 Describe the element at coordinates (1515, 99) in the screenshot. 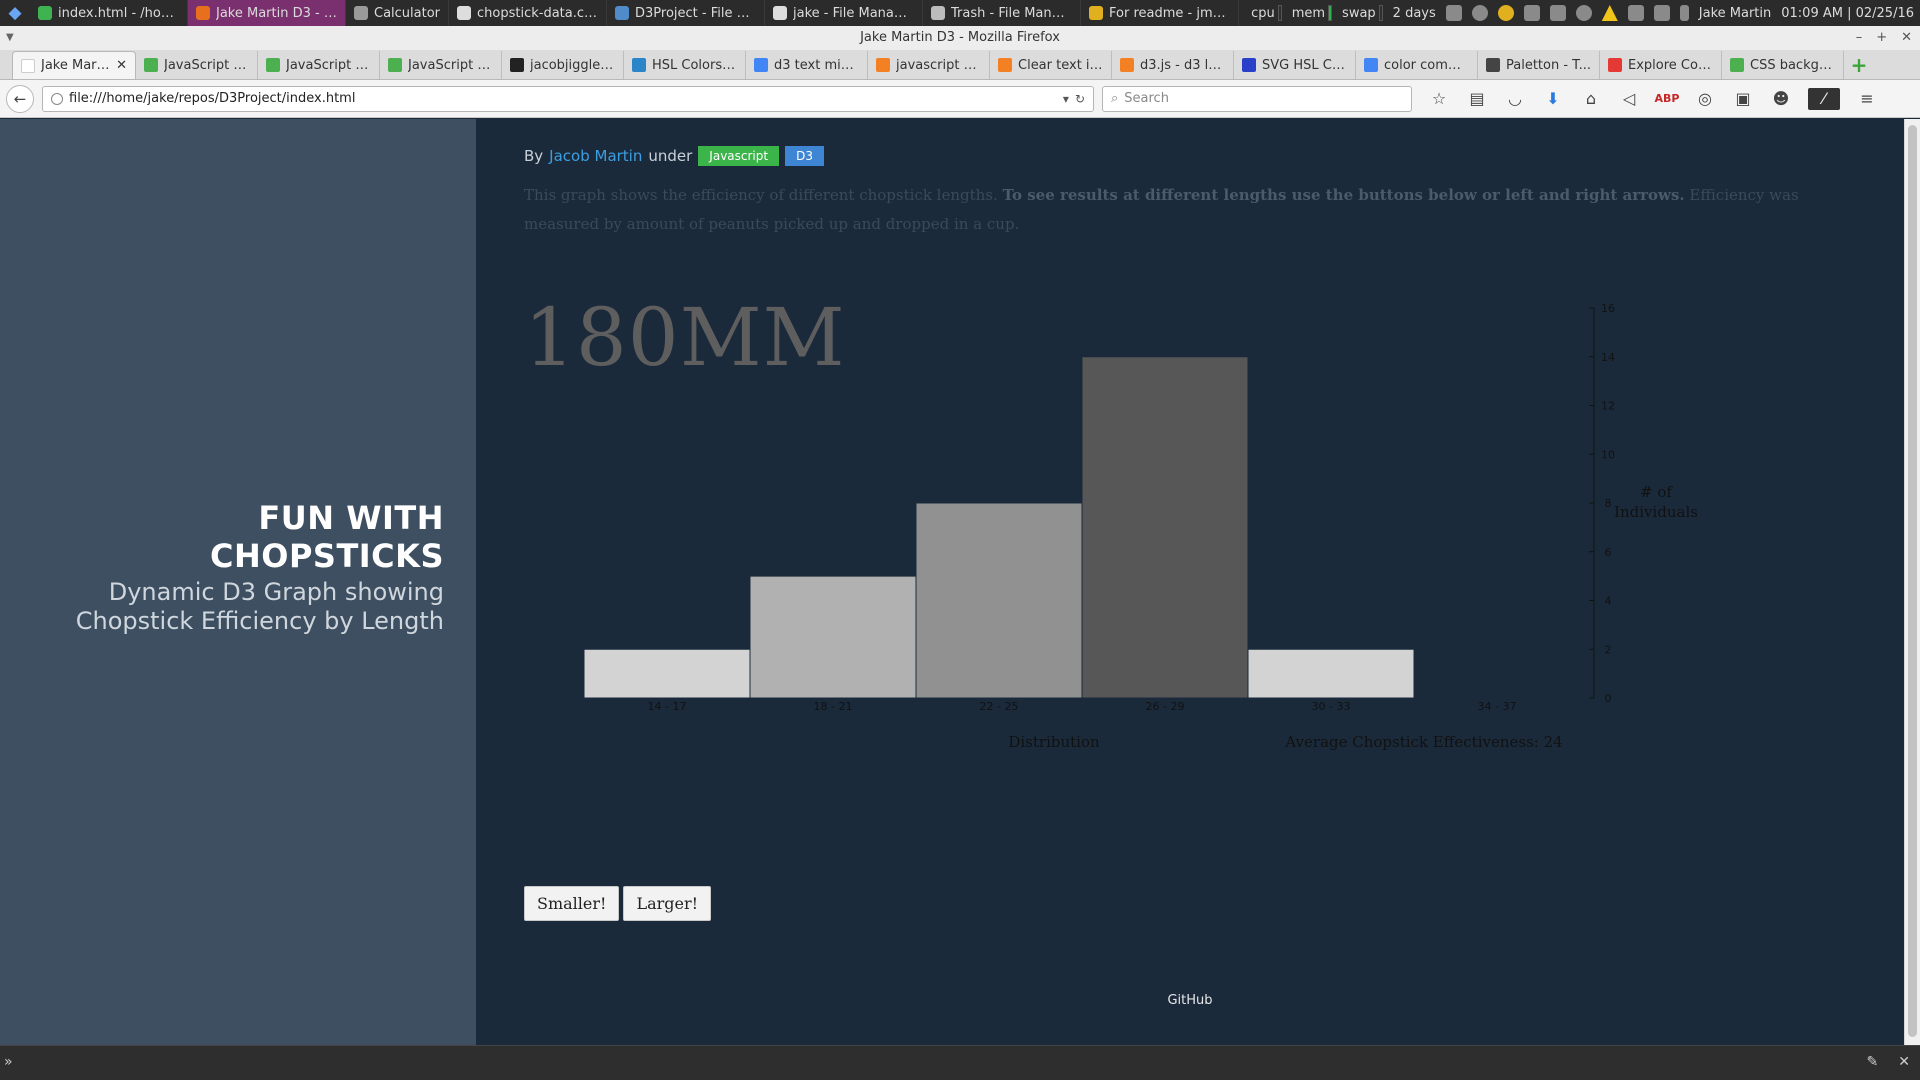

I see `pocket-icon: ◡` at that location.